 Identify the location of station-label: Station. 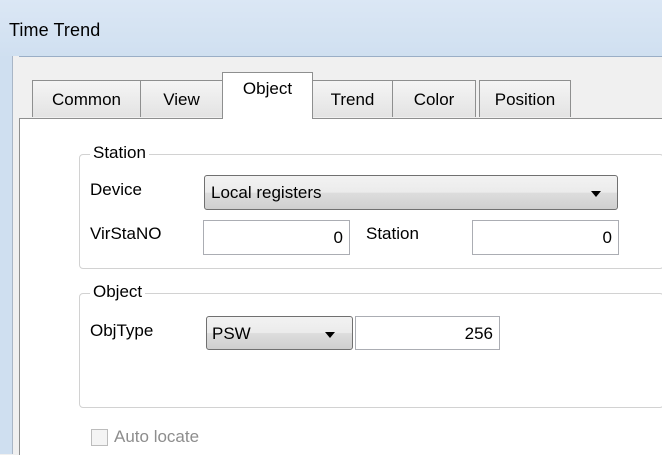
(392, 233).